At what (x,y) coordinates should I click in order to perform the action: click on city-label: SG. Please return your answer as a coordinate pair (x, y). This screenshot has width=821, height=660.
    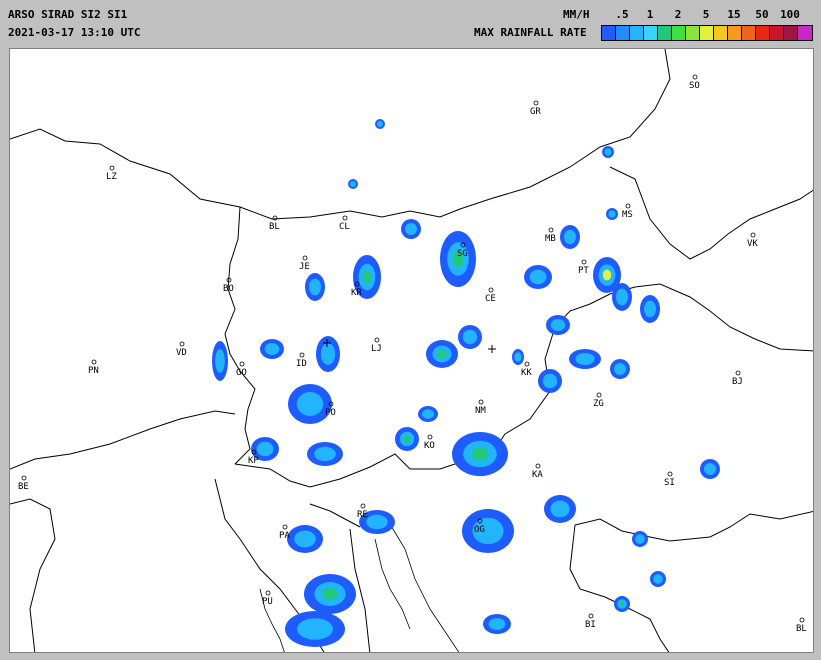
    Looking at the image, I should click on (462, 254).